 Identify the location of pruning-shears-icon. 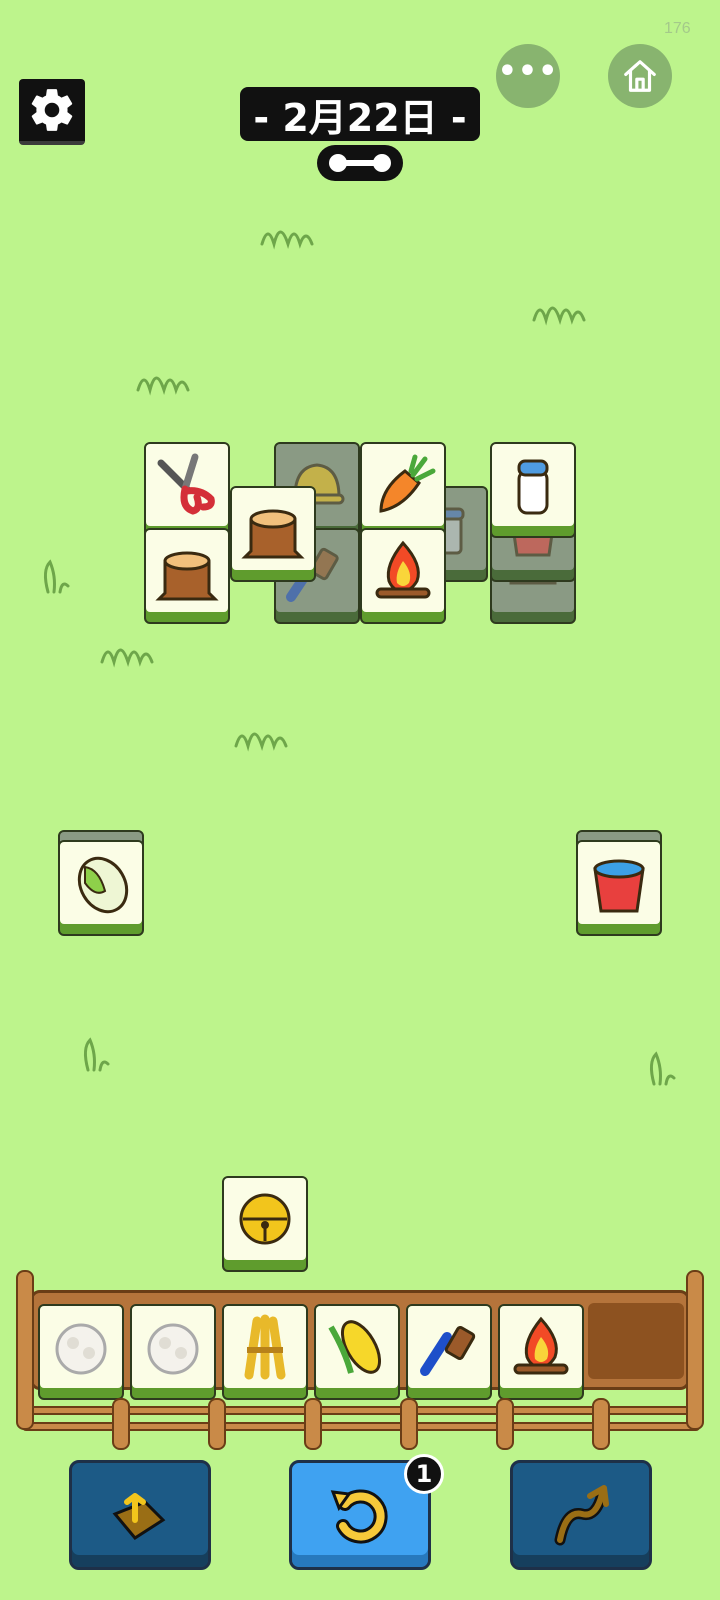
(186, 484).